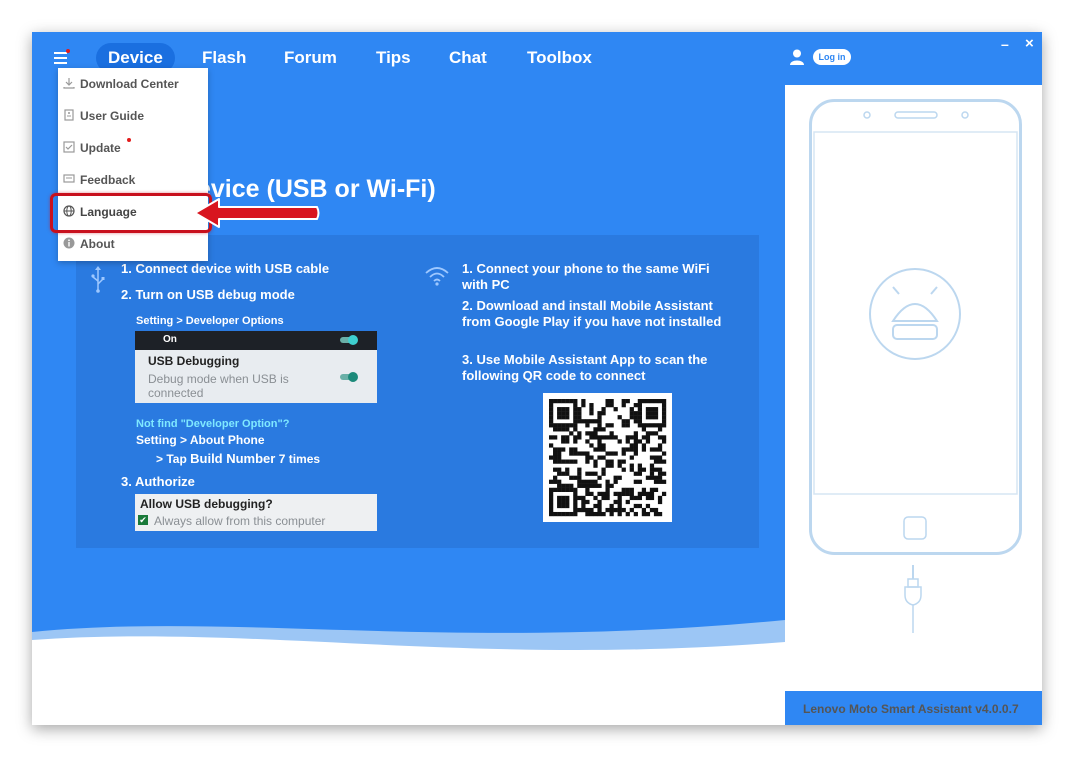  I want to click on toggle-debug-icon, so click(349, 377).